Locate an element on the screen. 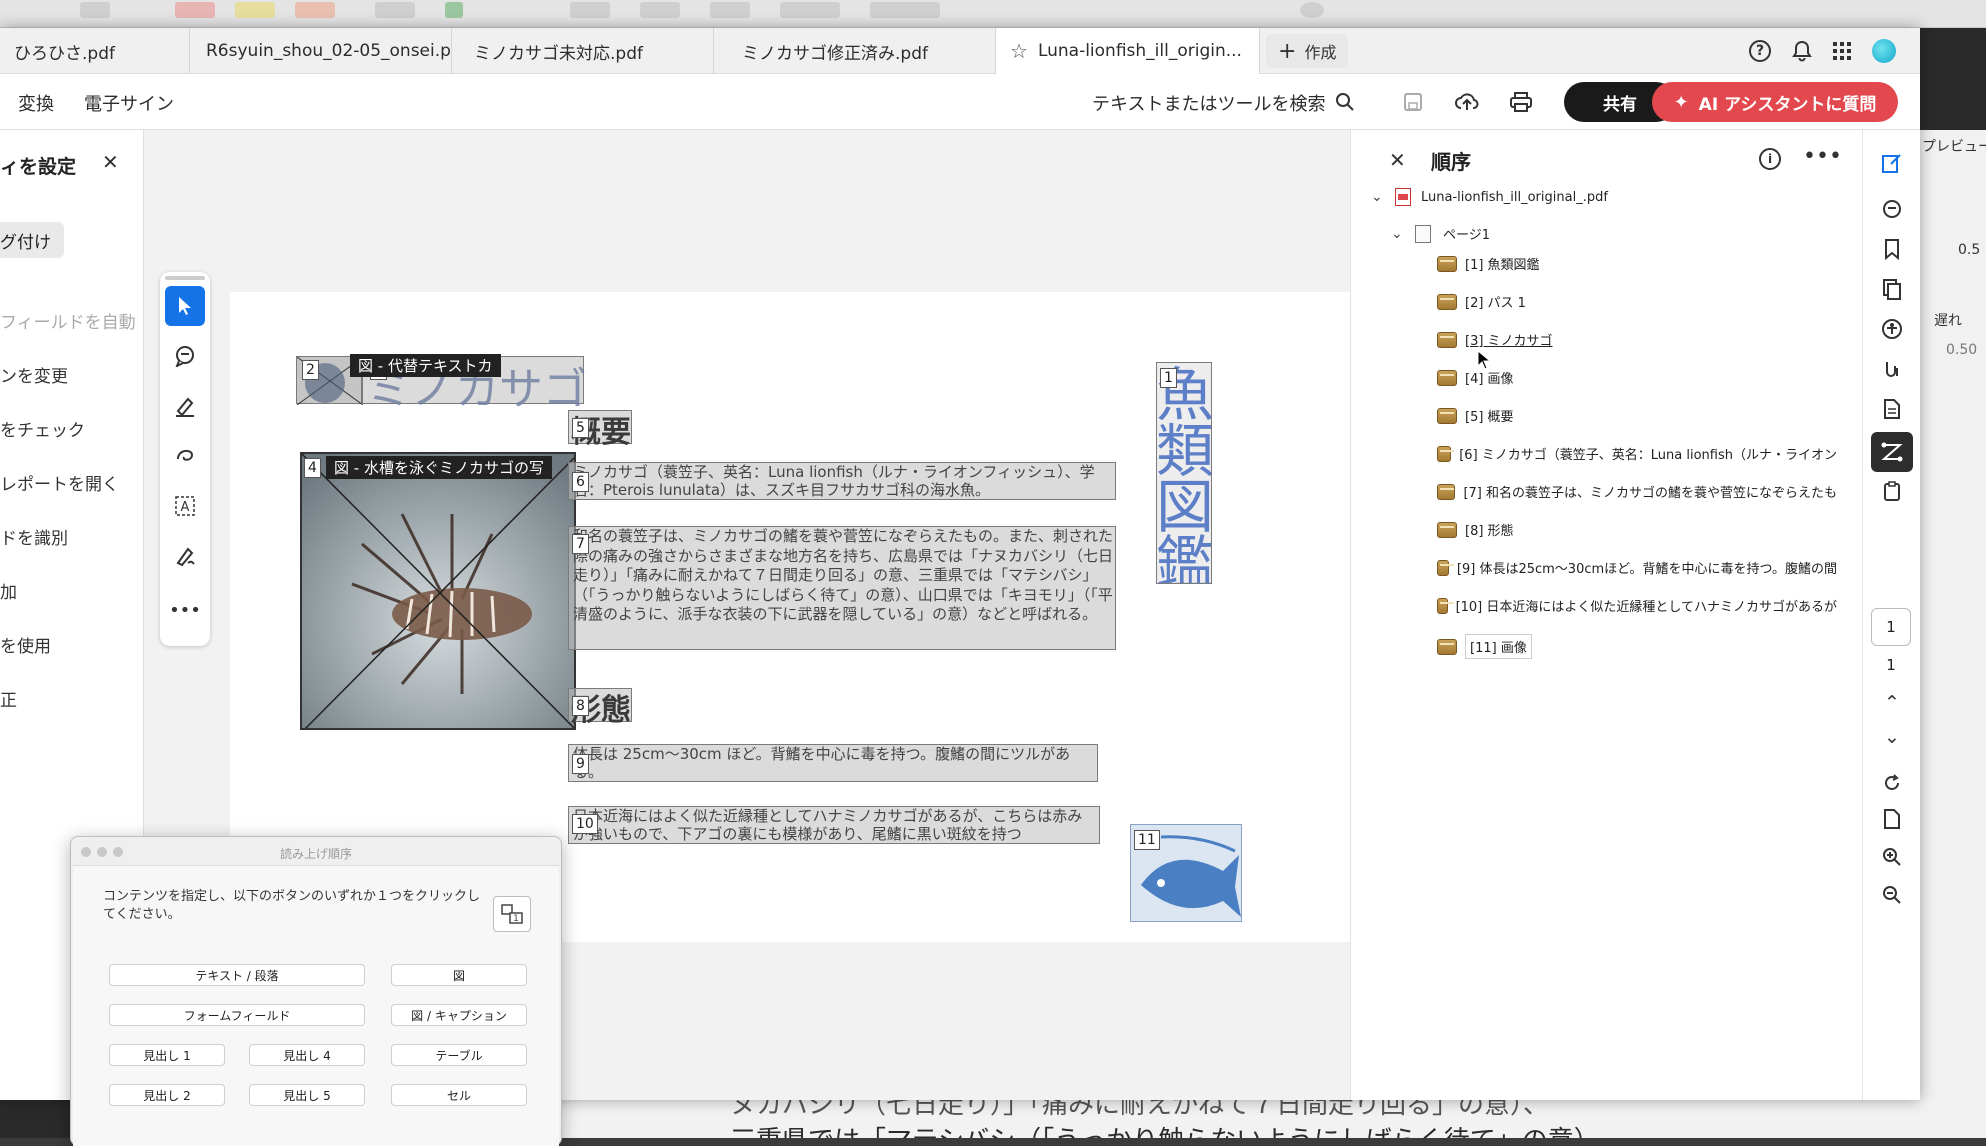 Image resolution: width=1986 pixels, height=1146 pixels. order-item: [2] パス 1 is located at coordinates (1481, 301).